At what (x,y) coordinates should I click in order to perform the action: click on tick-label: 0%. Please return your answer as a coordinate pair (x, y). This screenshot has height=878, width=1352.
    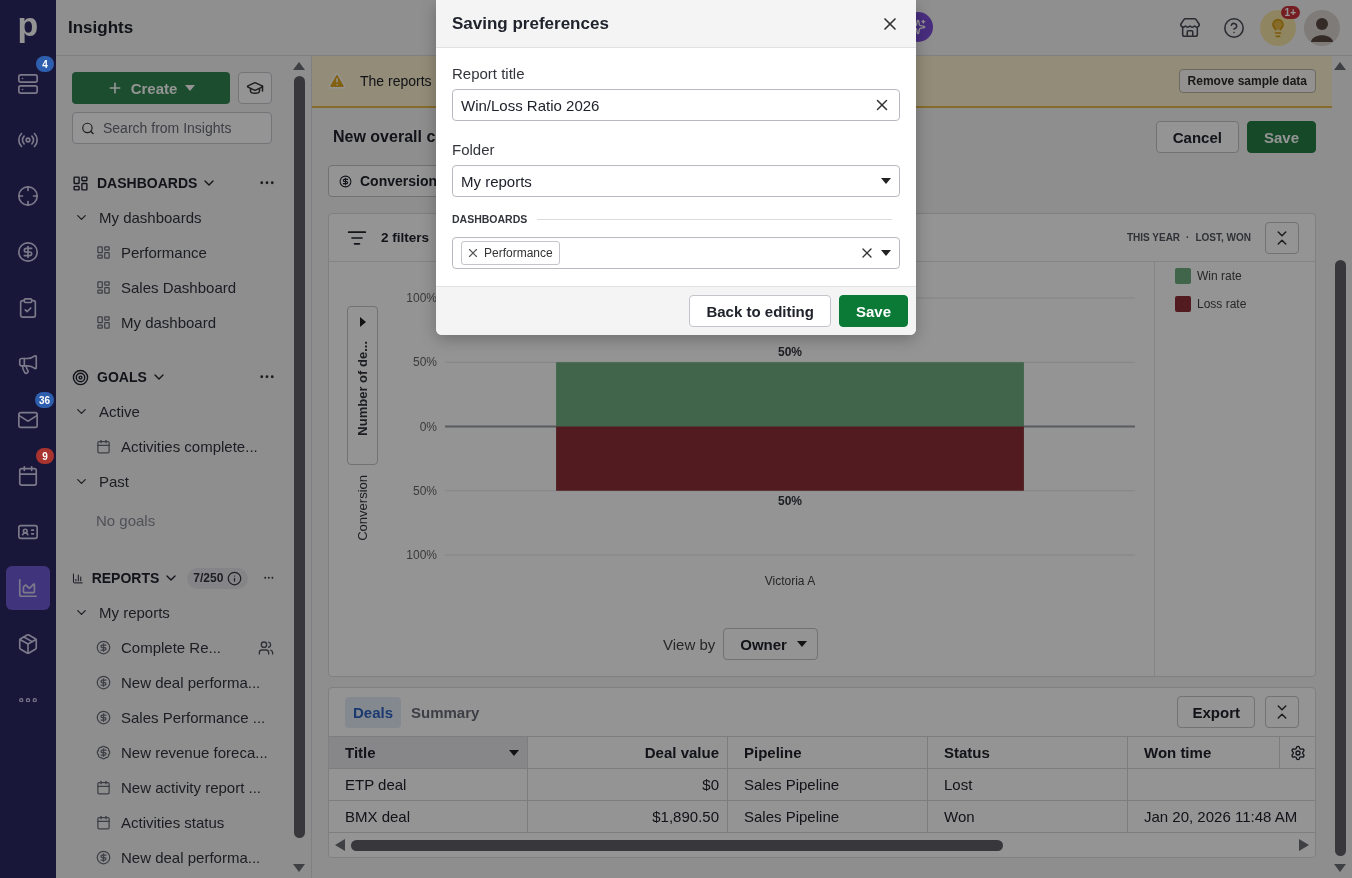
    Looking at the image, I should click on (428, 426).